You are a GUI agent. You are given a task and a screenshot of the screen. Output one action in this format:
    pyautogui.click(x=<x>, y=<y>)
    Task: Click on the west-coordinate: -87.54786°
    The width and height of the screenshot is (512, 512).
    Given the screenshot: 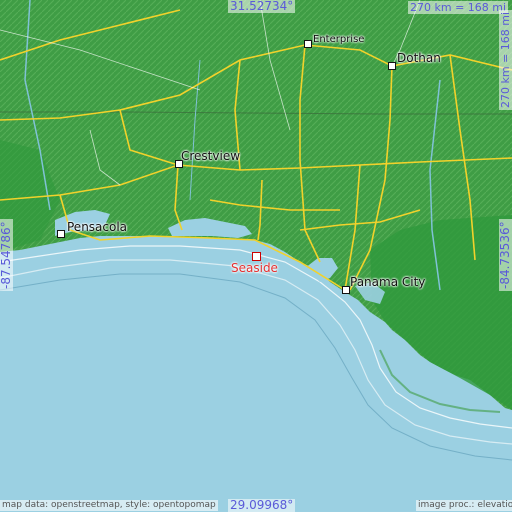 What is the action you would take?
    pyautogui.click(x=6, y=255)
    